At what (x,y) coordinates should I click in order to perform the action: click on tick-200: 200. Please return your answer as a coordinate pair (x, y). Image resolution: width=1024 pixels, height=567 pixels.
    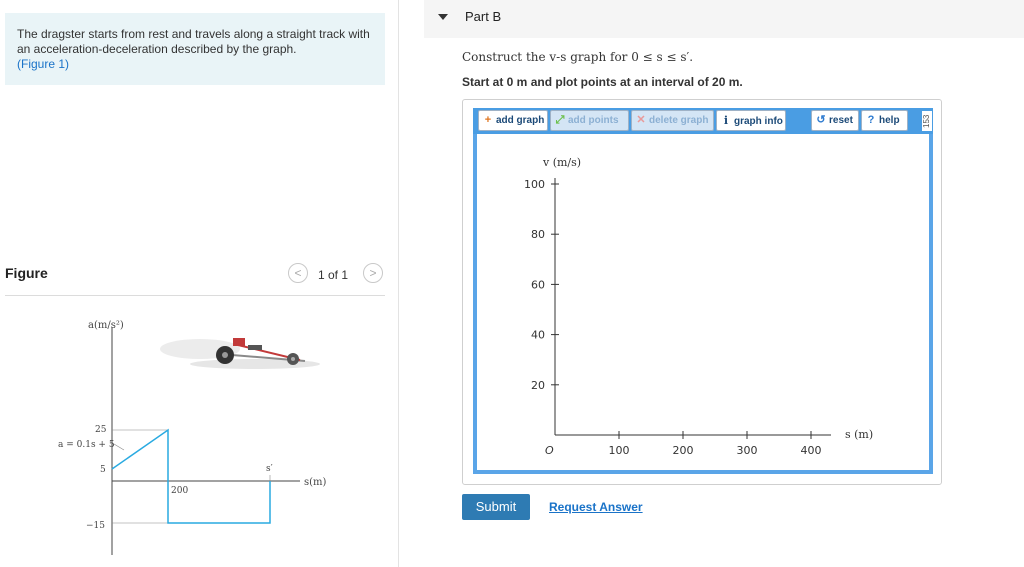
    Looking at the image, I should click on (179, 491).